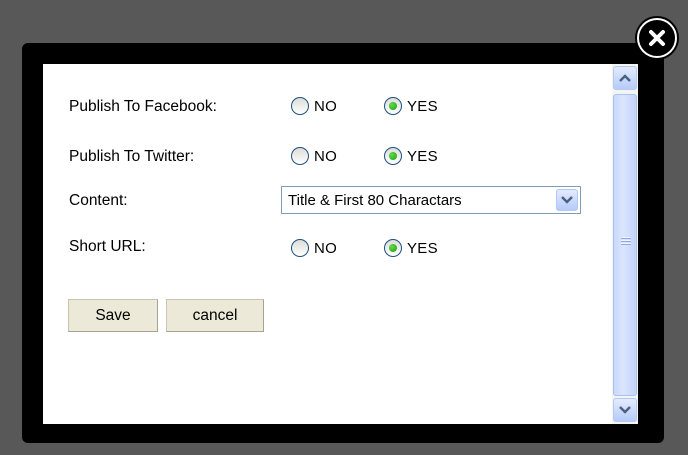 This screenshot has height=455, width=688. I want to click on grip-icon, so click(626, 241).